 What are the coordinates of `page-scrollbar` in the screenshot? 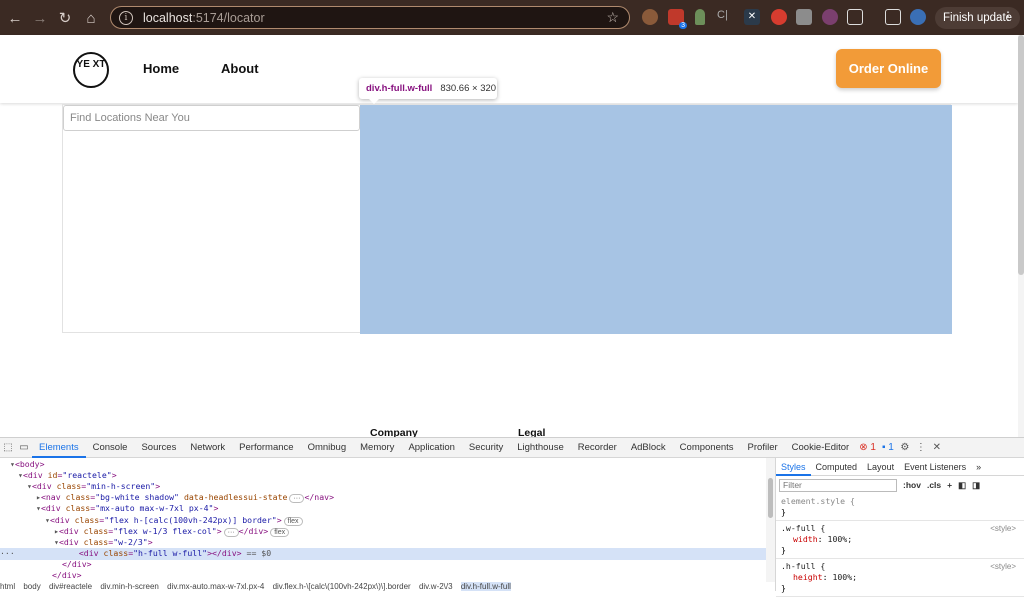 It's located at (1021, 236).